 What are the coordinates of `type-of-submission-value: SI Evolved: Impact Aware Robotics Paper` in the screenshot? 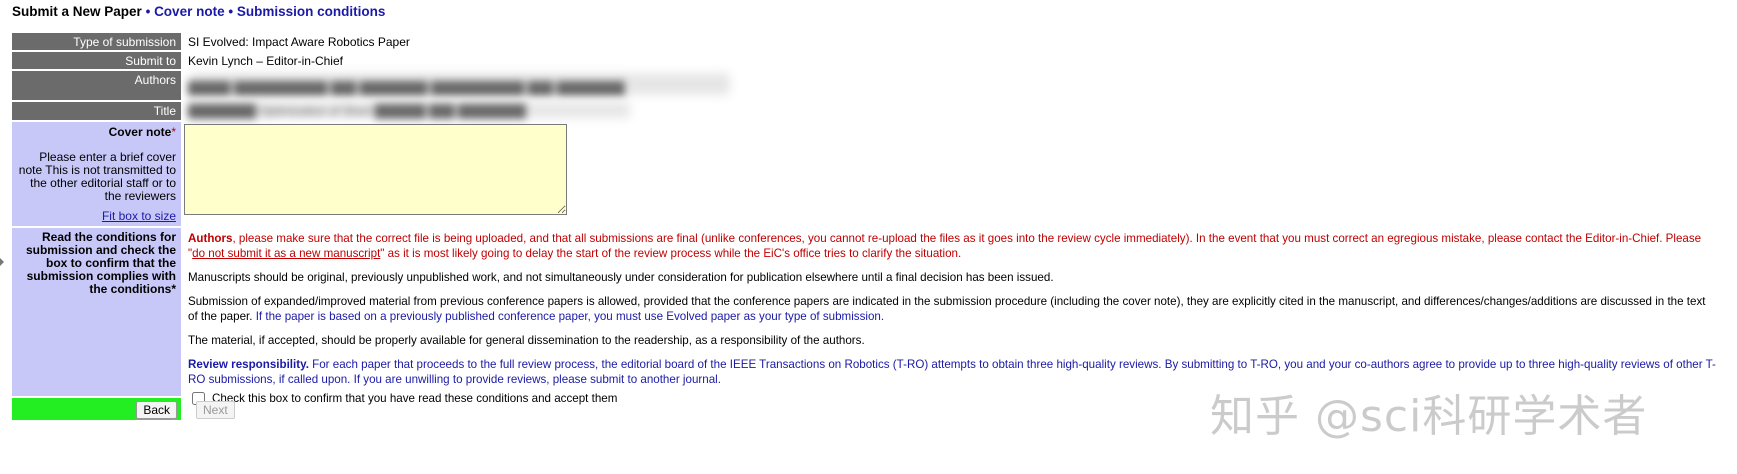 It's located at (299, 42).